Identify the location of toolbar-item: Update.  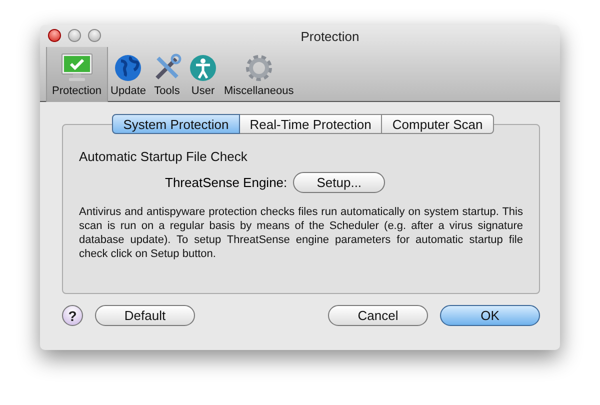
(129, 74).